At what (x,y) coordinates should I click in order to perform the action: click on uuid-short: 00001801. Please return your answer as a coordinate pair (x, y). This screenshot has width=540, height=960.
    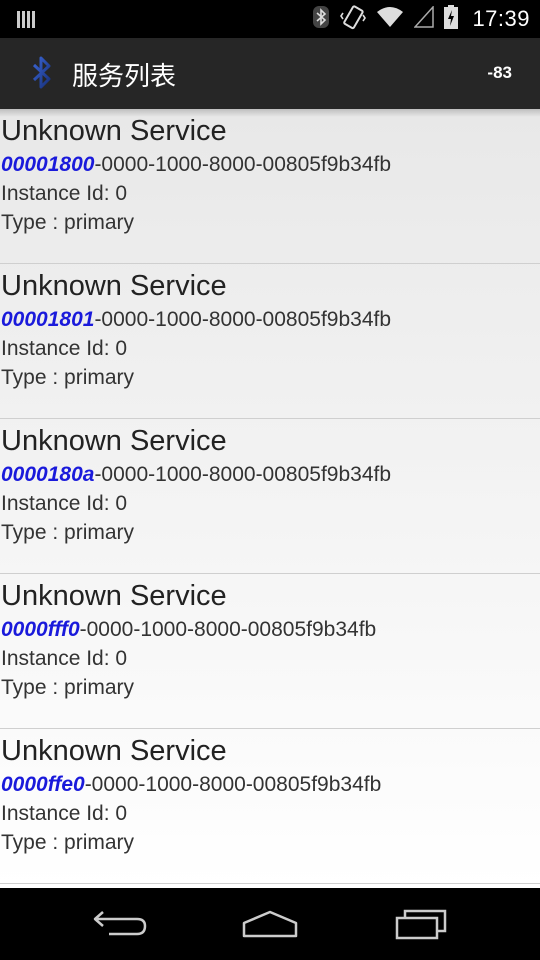
    Looking at the image, I should click on (48, 319).